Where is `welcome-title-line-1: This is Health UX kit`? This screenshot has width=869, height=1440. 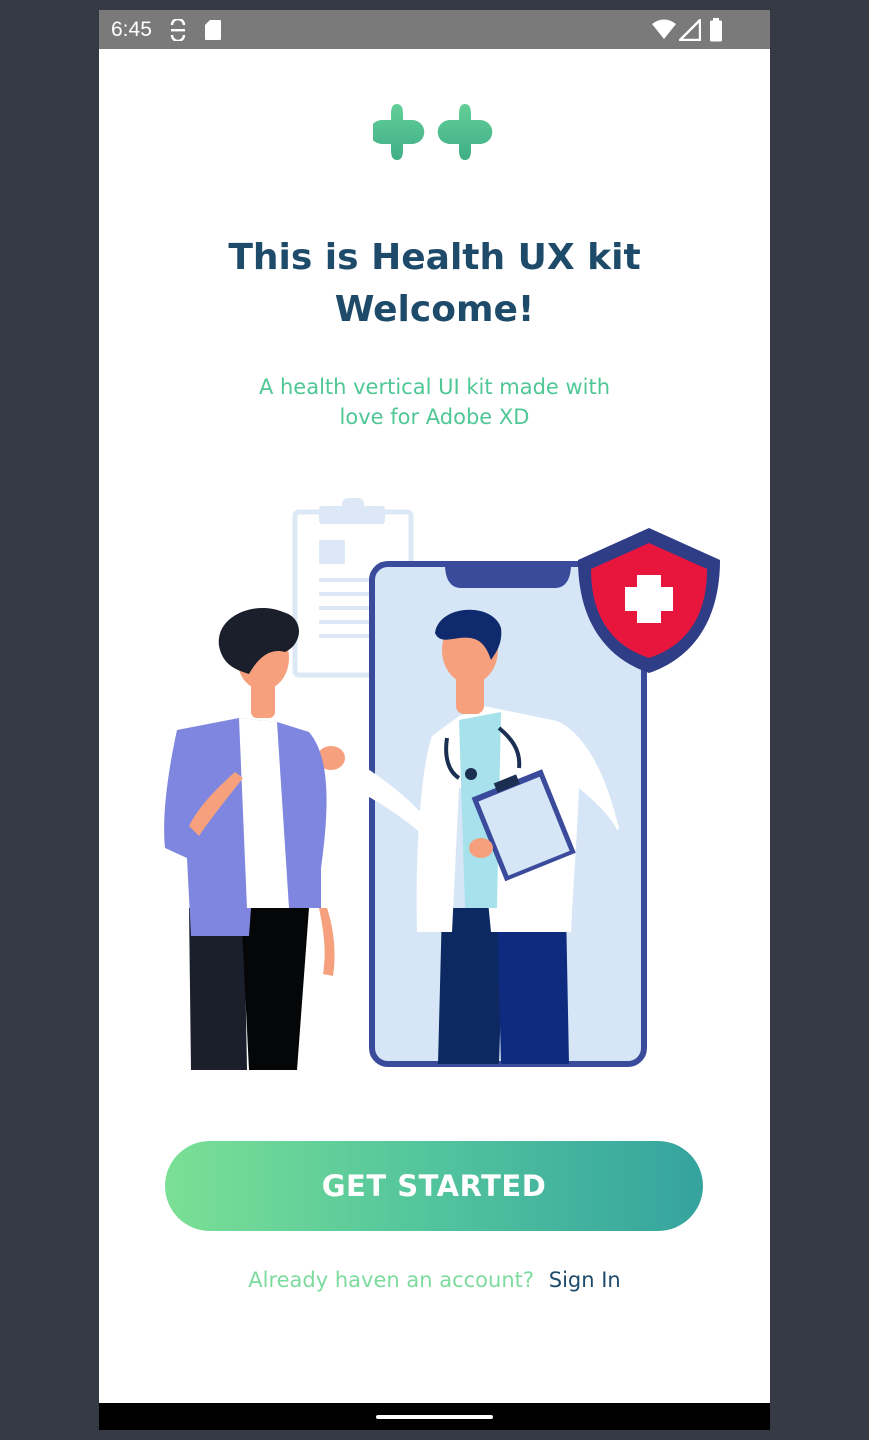
welcome-title-line-1: This is Health UX kit is located at coordinates (434, 257).